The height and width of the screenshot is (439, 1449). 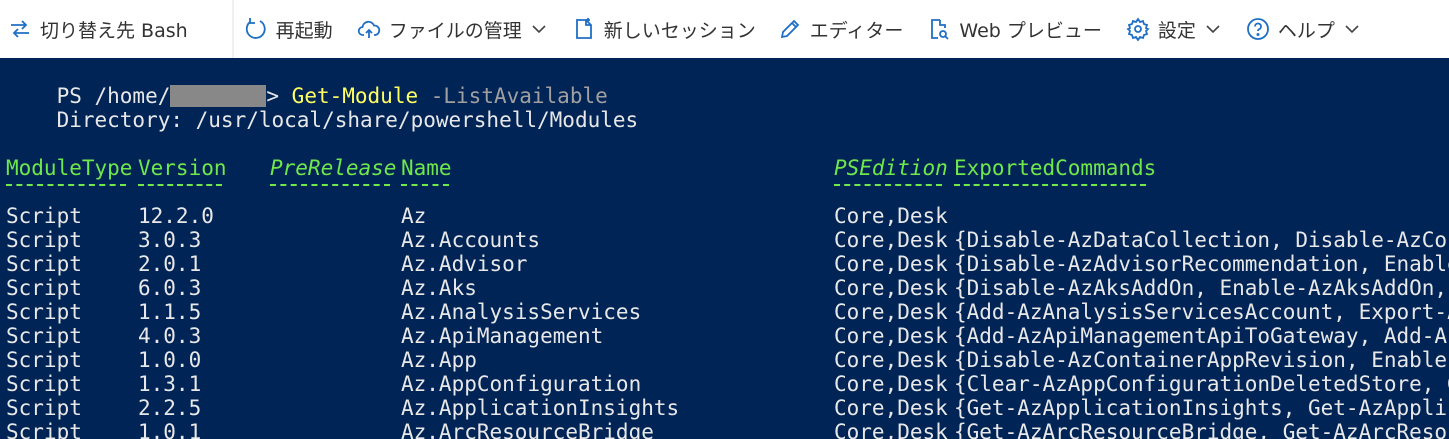 What do you see at coordinates (464, 264) in the screenshot?
I see `table-cell-name: Az.Advisor` at bounding box center [464, 264].